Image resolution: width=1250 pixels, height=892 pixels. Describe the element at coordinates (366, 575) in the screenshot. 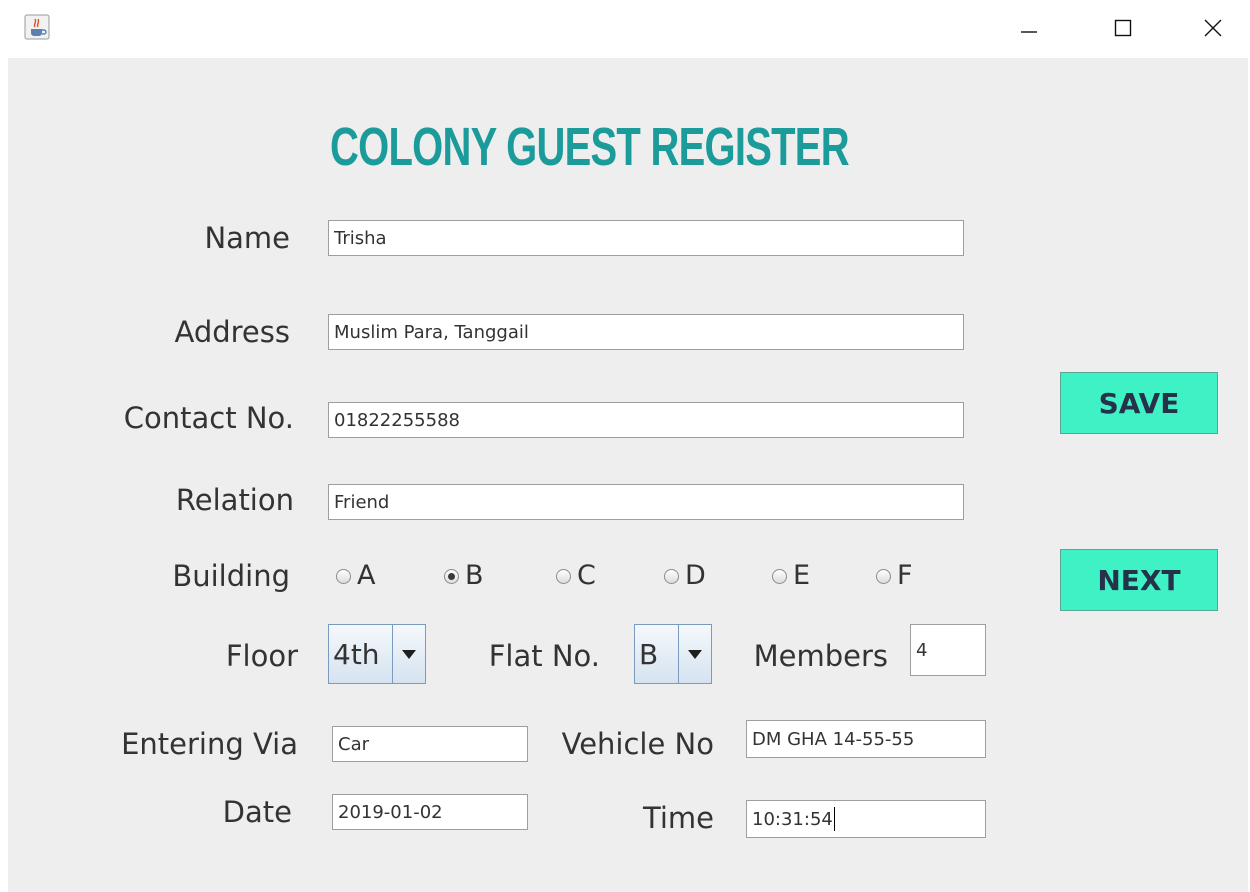

I see `building-option-label: A` at that location.